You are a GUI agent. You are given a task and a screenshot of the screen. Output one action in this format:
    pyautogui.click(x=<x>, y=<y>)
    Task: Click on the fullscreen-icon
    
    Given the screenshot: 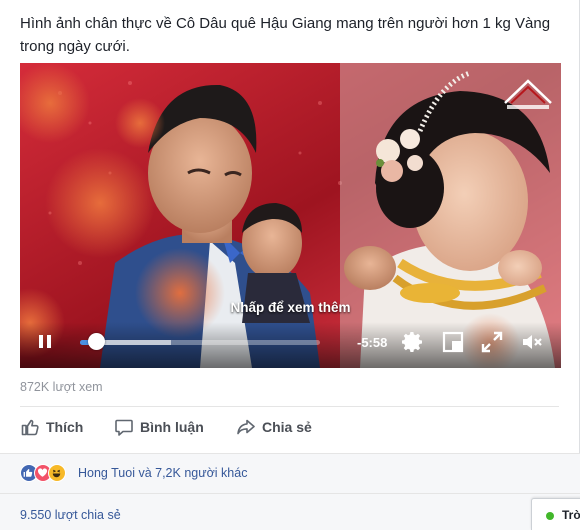 What is the action you would take?
    pyautogui.click(x=492, y=342)
    